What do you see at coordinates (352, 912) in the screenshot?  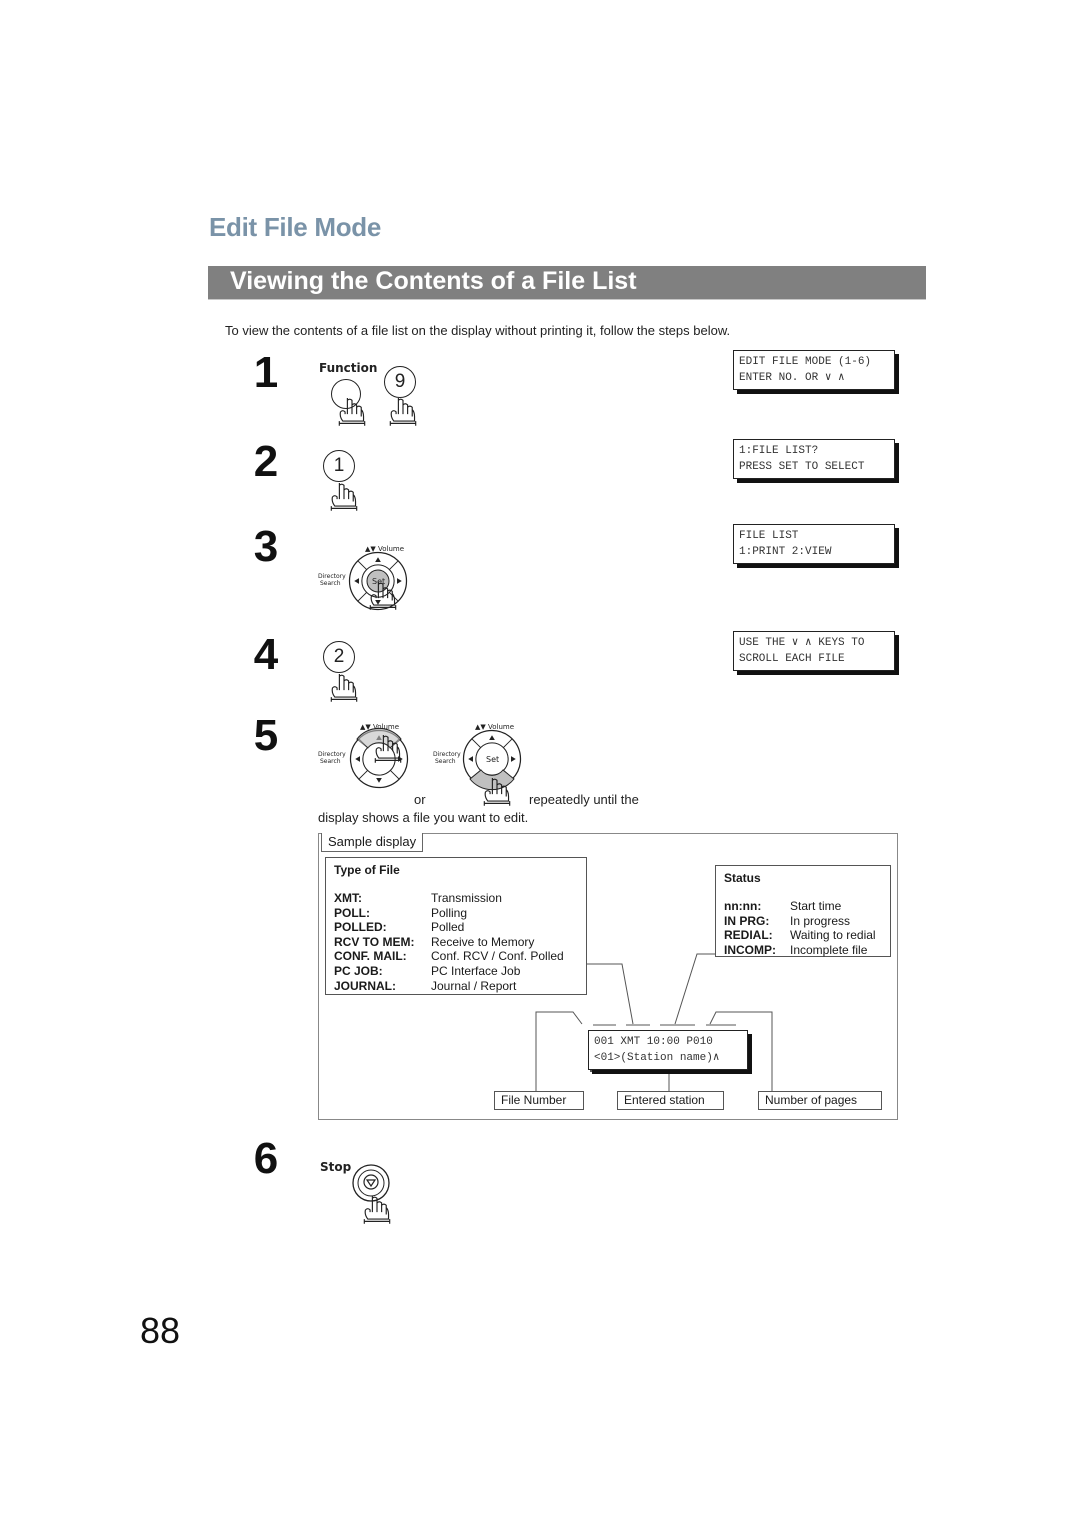 I see `legend-key: POLL:` at bounding box center [352, 912].